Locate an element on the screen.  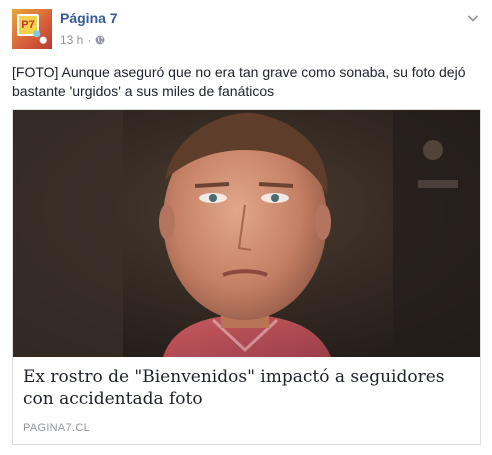
avatar-decoration is located at coordinates (40, 37).